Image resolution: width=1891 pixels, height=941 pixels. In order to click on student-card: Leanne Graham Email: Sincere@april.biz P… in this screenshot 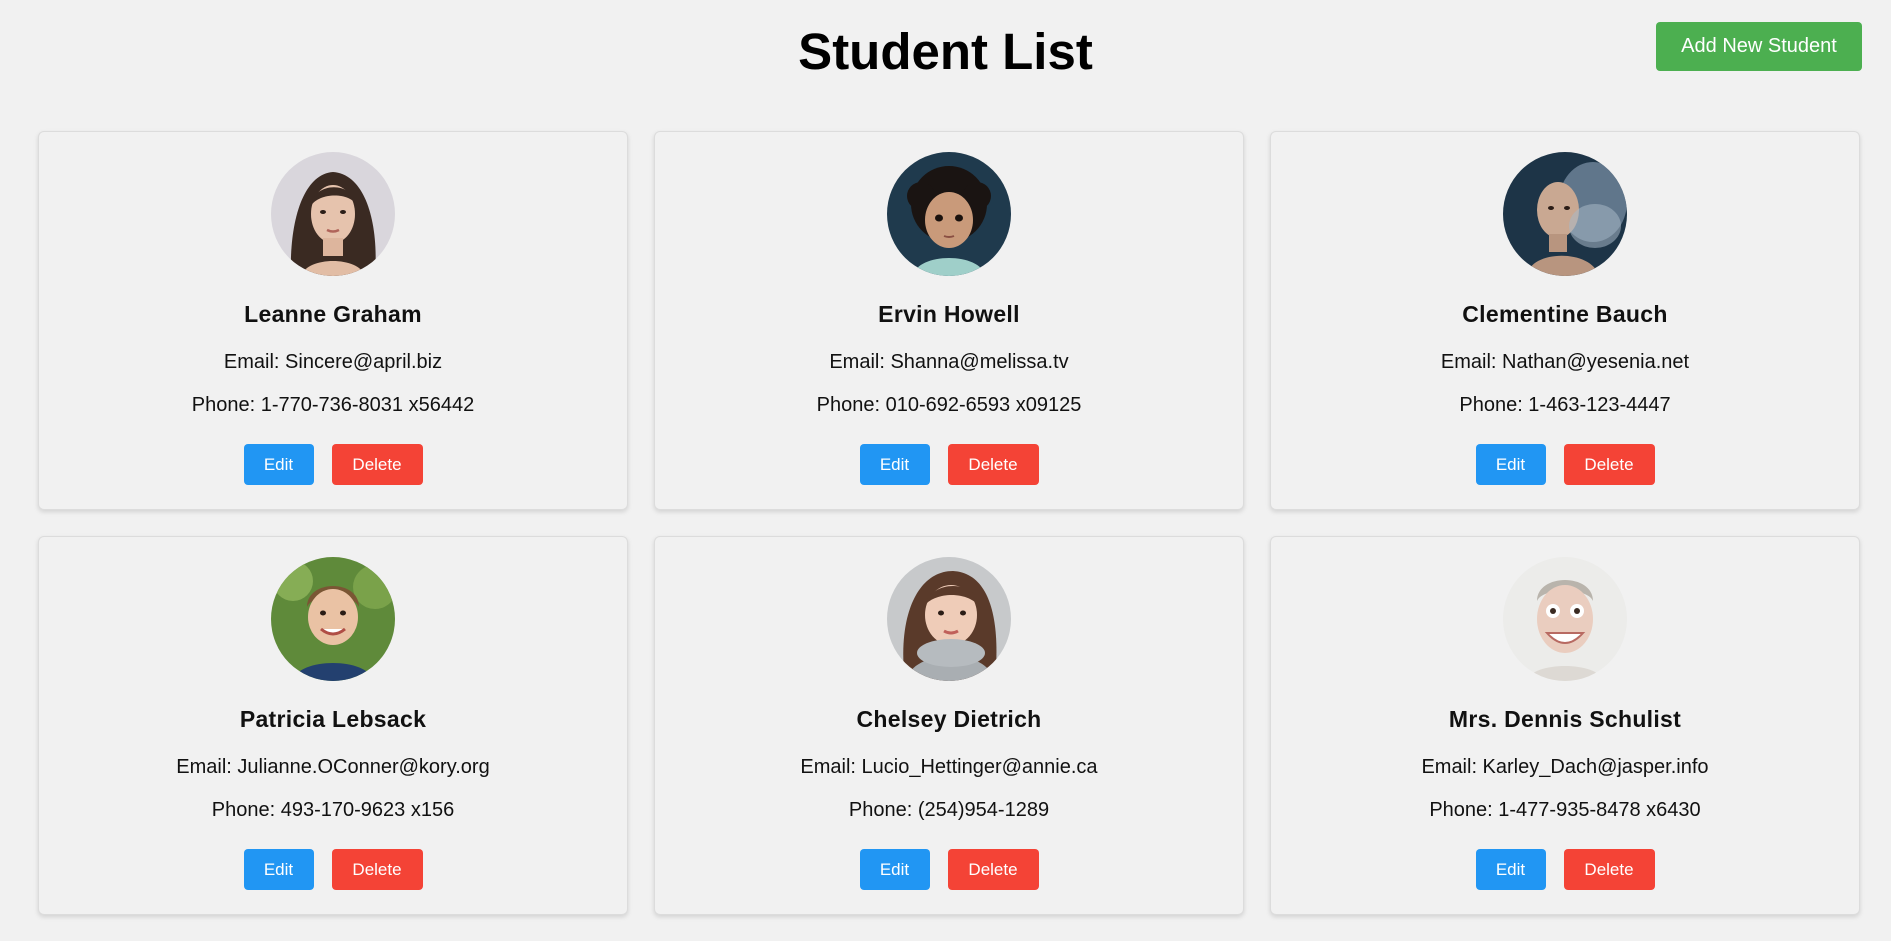, I will do `click(333, 320)`.